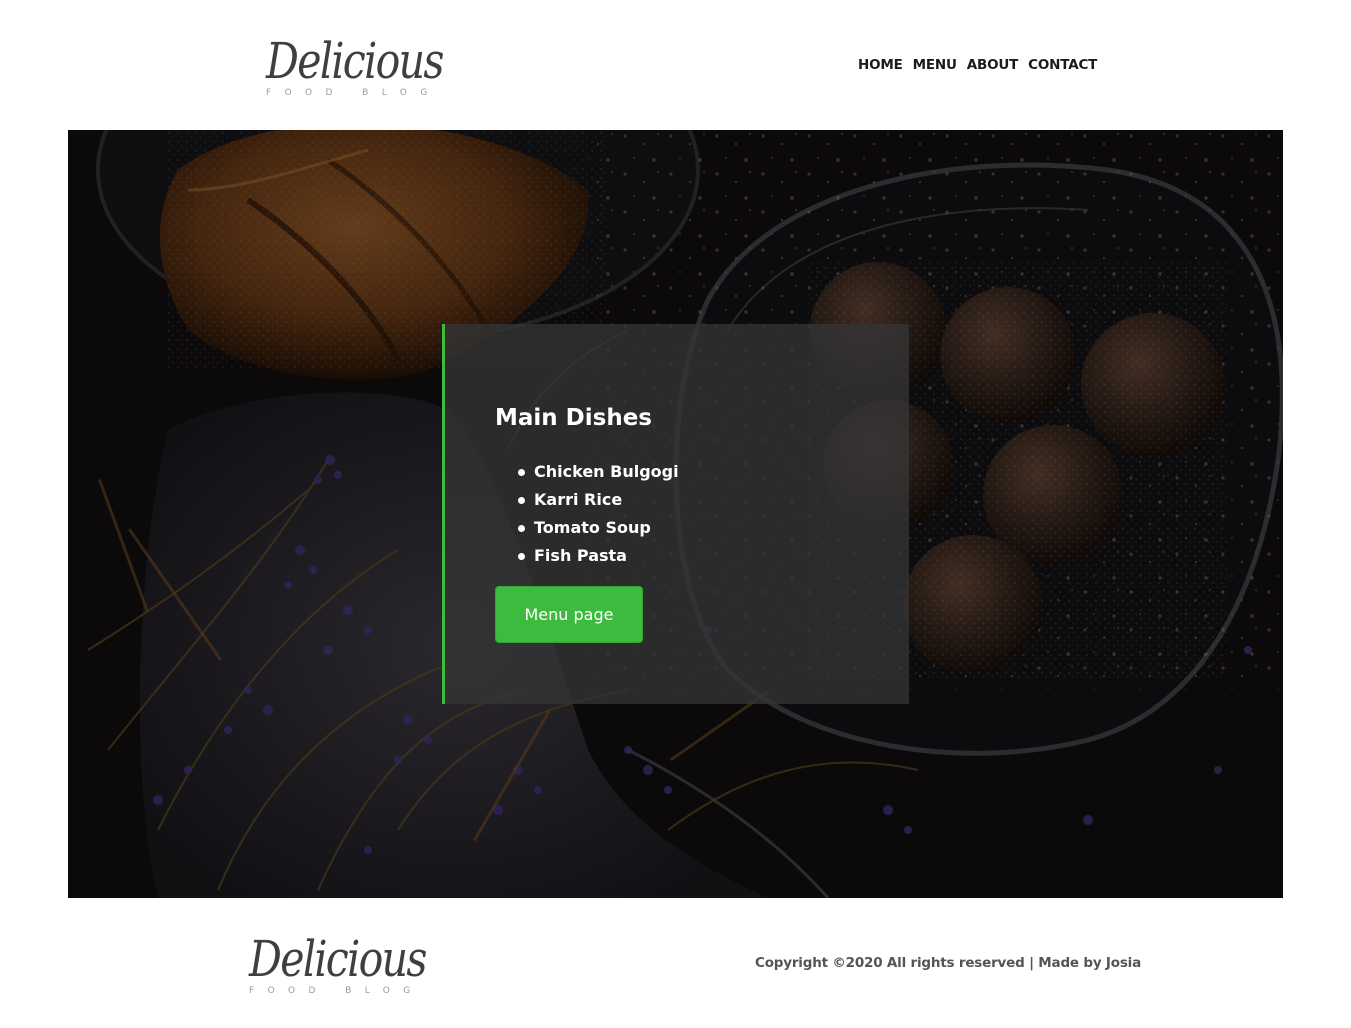 Image resolution: width=1351 pixels, height=1028 pixels. Describe the element at coordinates (598, 476) in the screenshot. I see `list-item: Chicken Bulgogi` at that location.